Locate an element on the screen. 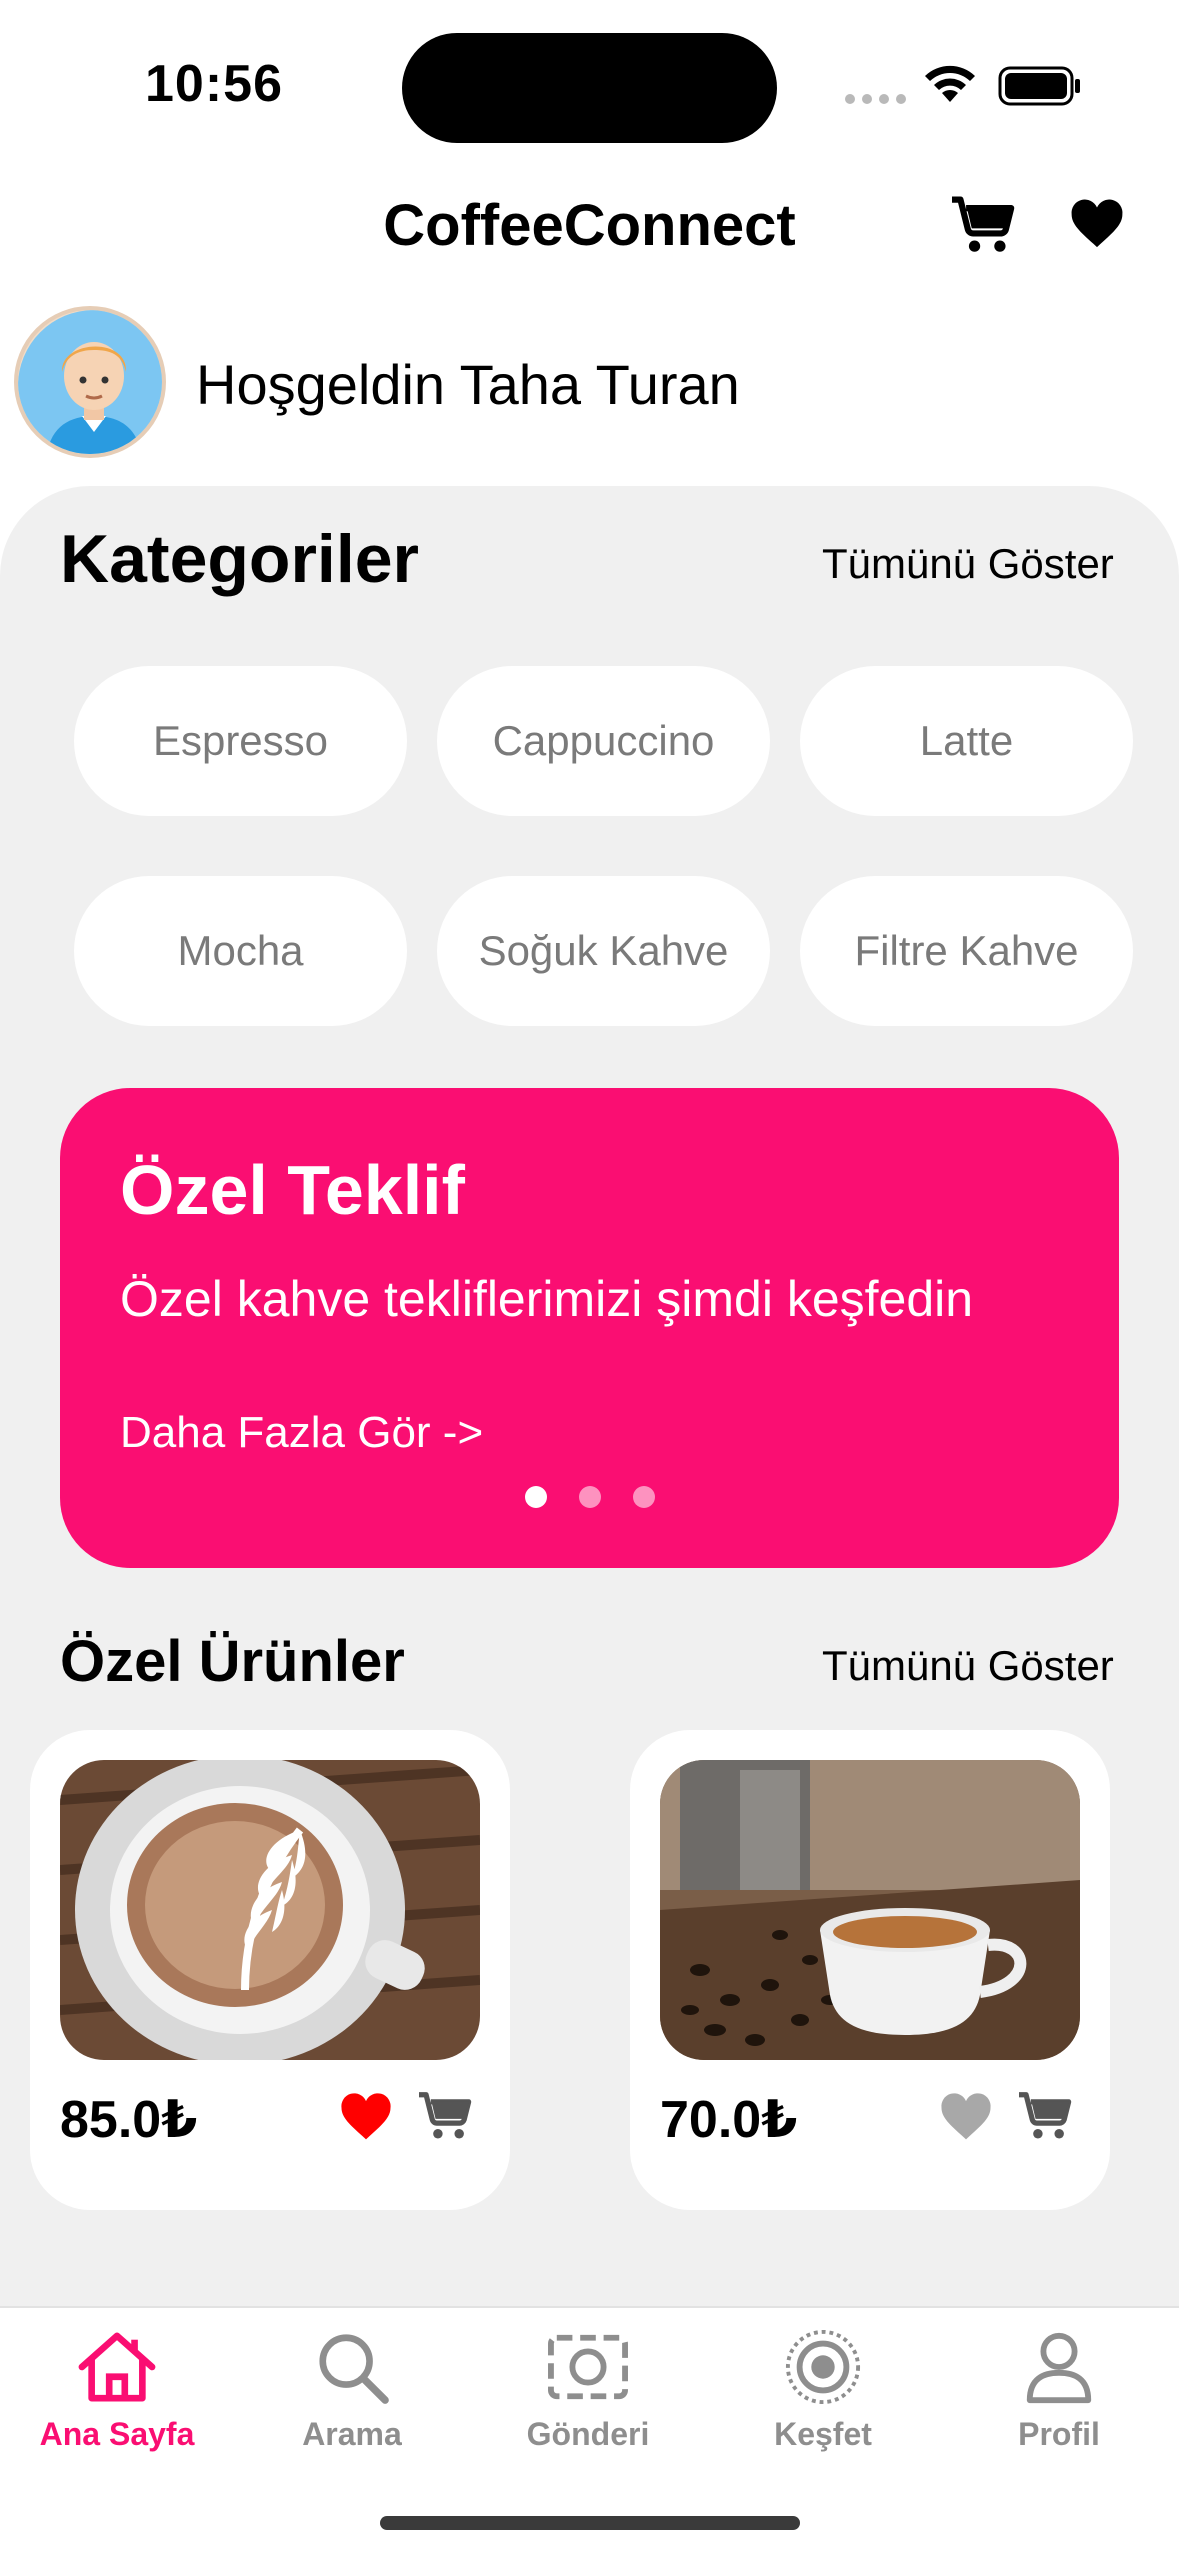 This screenshot has width=1179, height=2556. product-price: 70.0₺ is located at coordinates (729, 2120).